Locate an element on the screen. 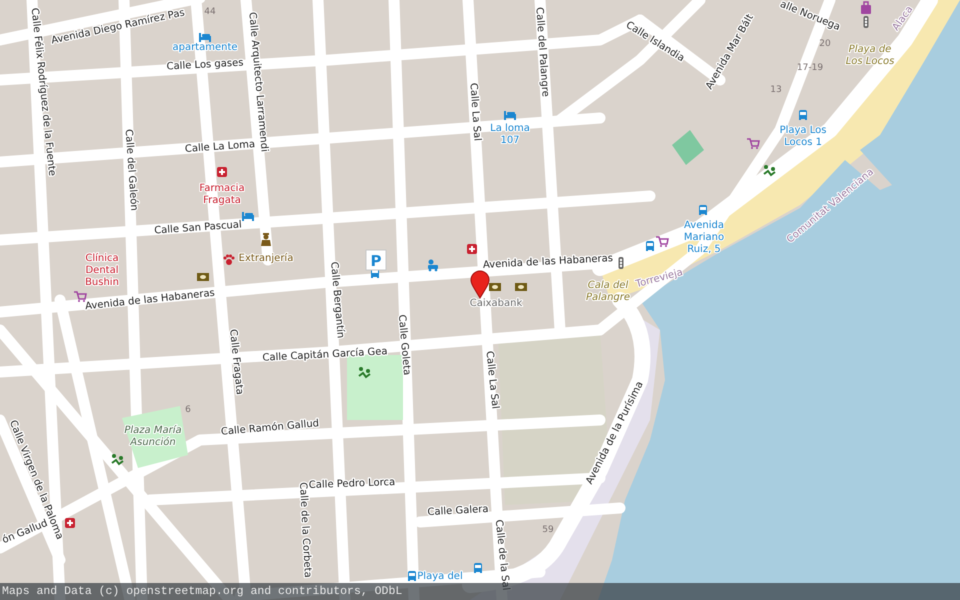  sports-pitch-area is located at coordinates (688, 147).